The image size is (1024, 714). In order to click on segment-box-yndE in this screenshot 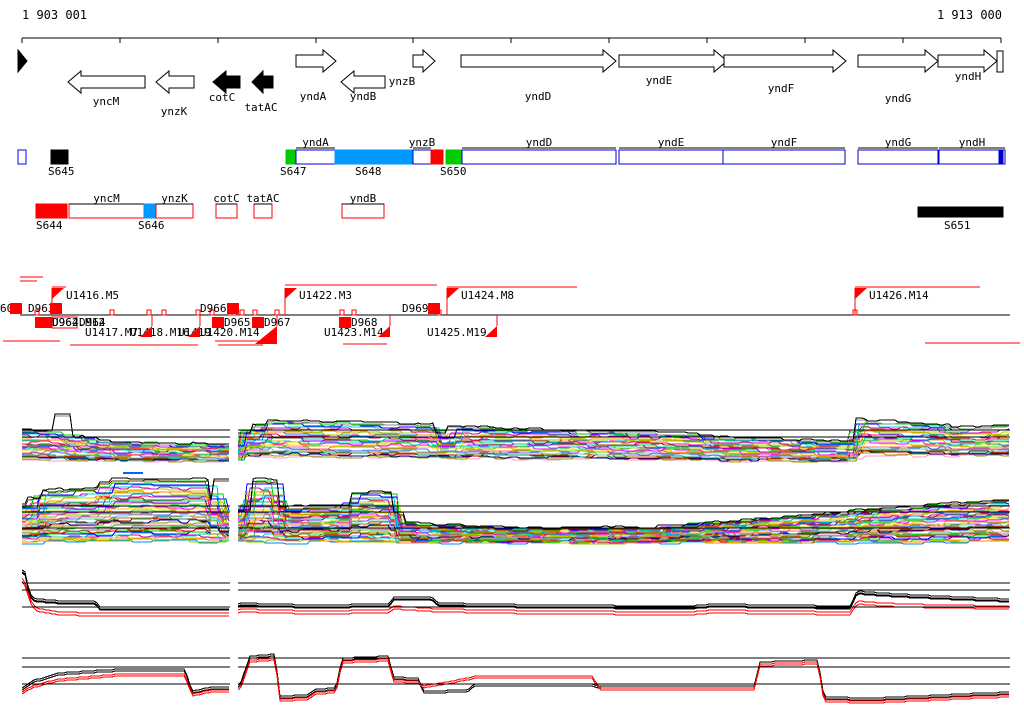, I will do `click(671, 157)`.